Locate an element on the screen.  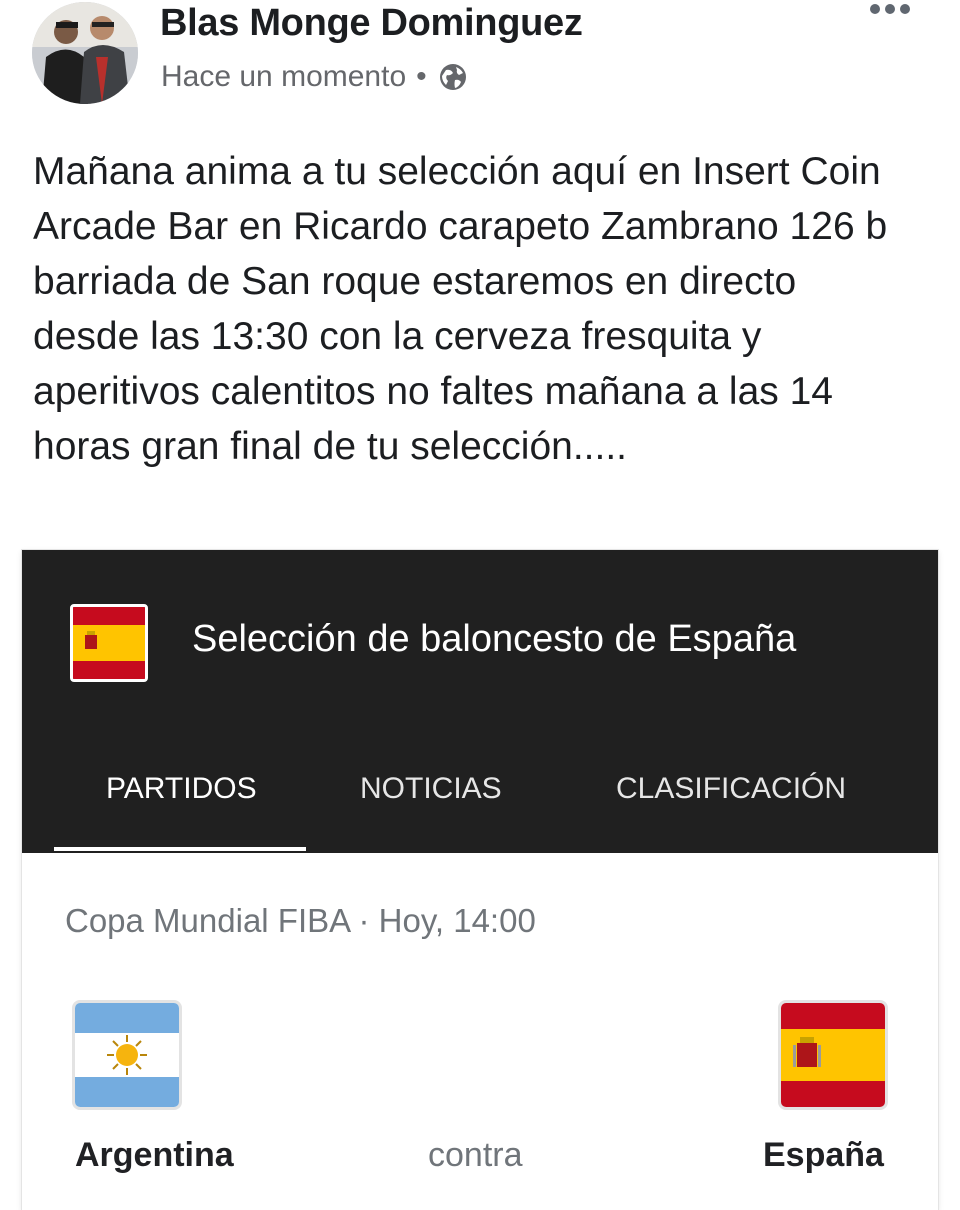
more-options-icon is located at coordinates (890, 9).